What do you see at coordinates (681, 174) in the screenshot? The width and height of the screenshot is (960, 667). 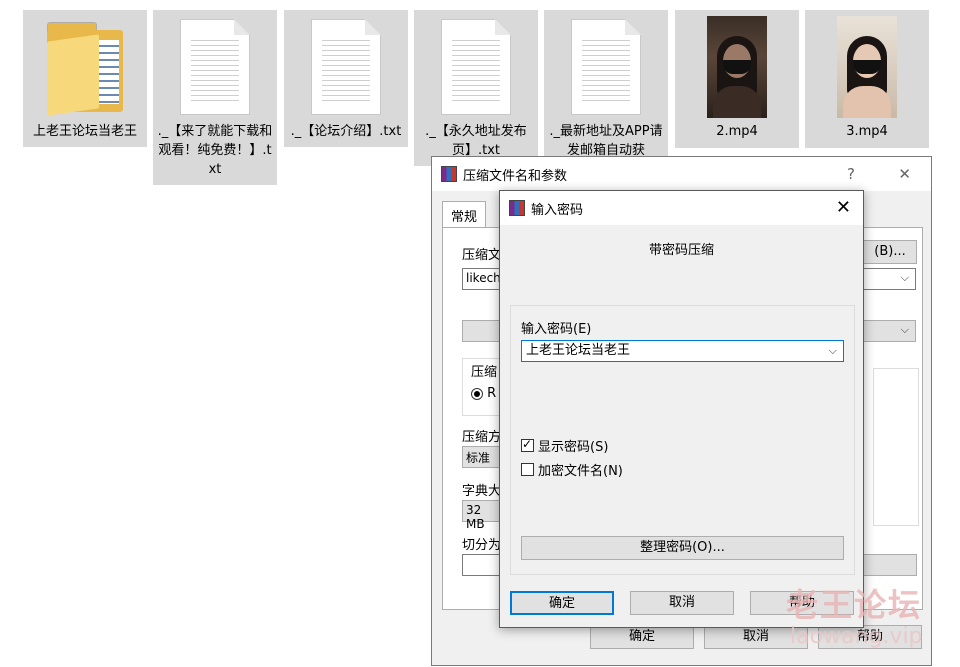 I see `title-bar: 压缩文件名和参数 ? ✕` at bounding box center [681, 174].